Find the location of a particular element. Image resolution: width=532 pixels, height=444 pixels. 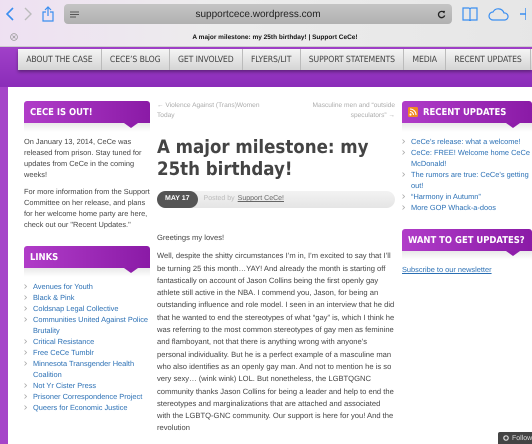

cloud-icon is located at coordinates (499, 14).